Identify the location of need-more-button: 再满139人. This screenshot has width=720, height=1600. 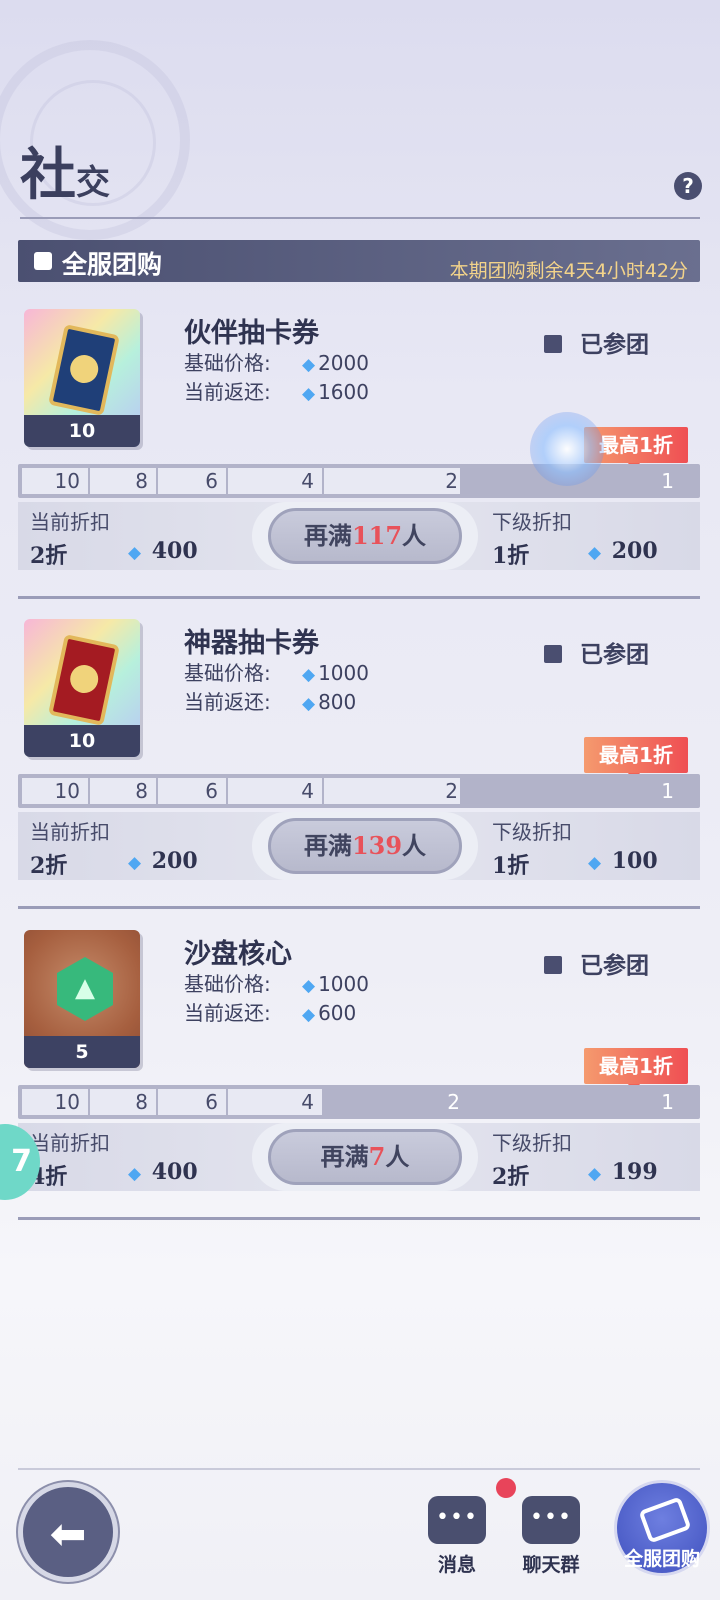
(365, 846).